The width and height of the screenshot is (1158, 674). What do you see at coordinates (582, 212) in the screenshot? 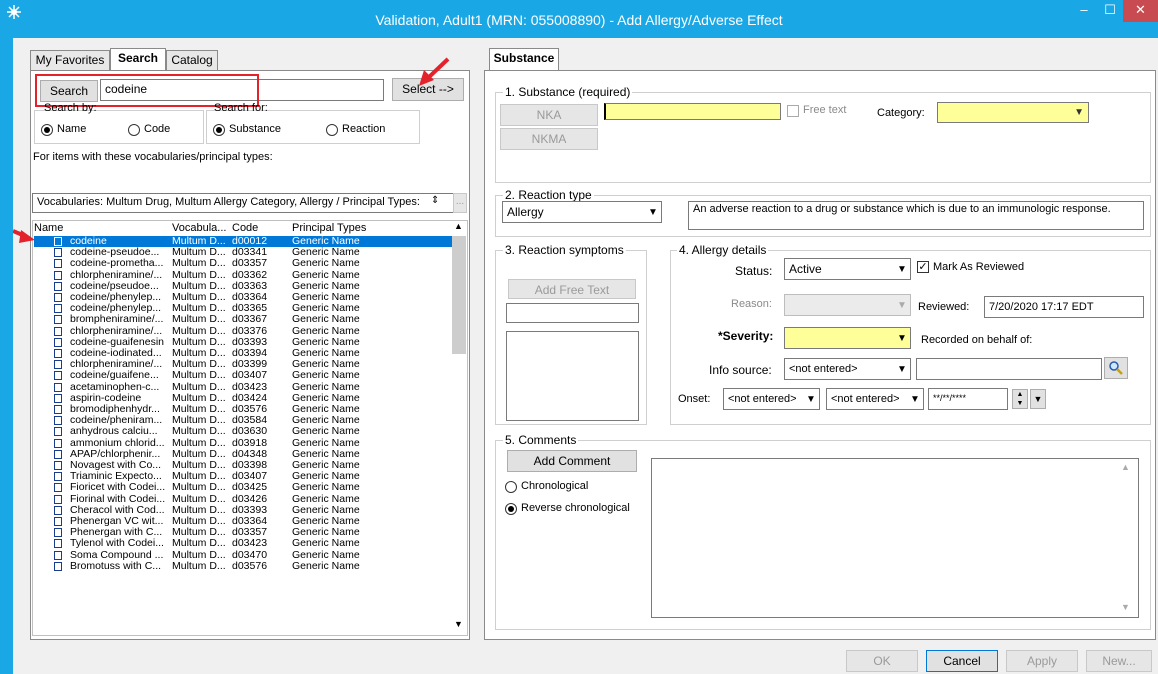
I see `reaction-type-dropdown: Allergy` at bounding box center [582, 212].